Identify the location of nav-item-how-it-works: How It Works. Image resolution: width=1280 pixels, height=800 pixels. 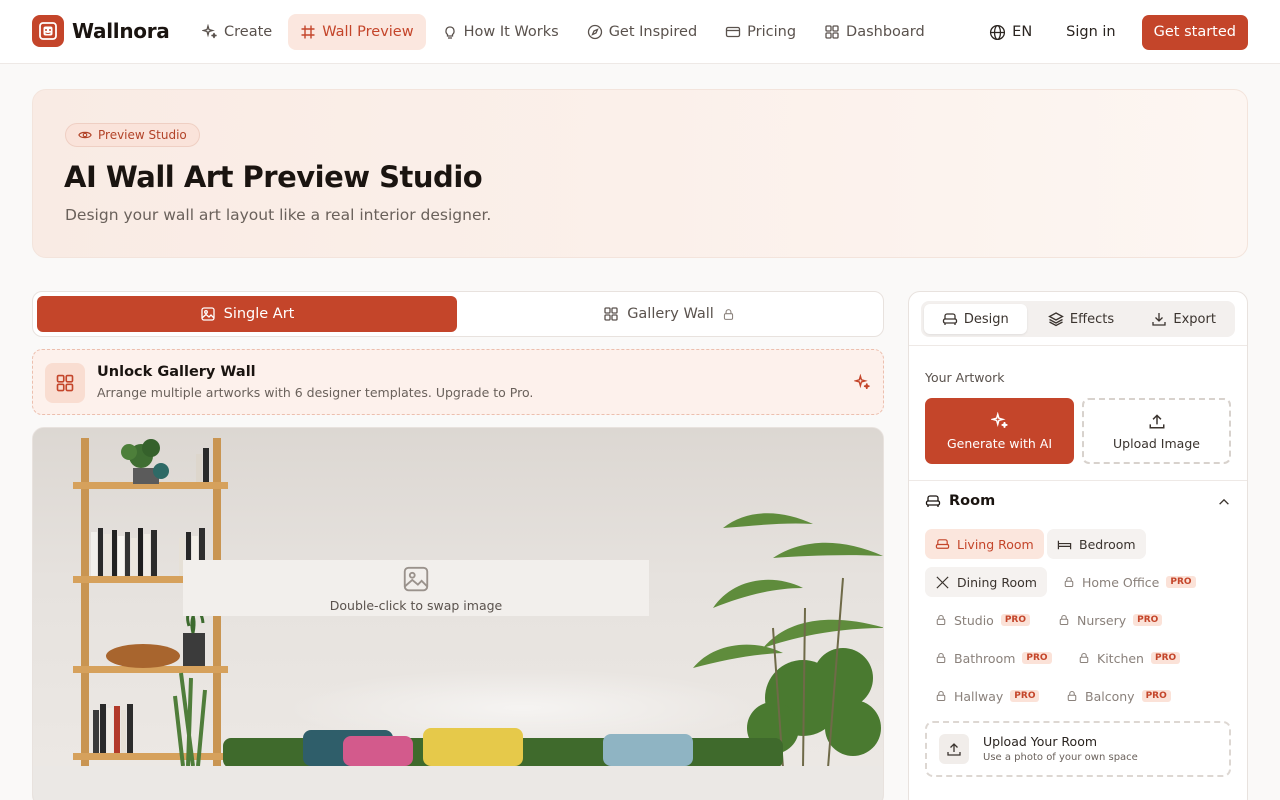
(500, 32).